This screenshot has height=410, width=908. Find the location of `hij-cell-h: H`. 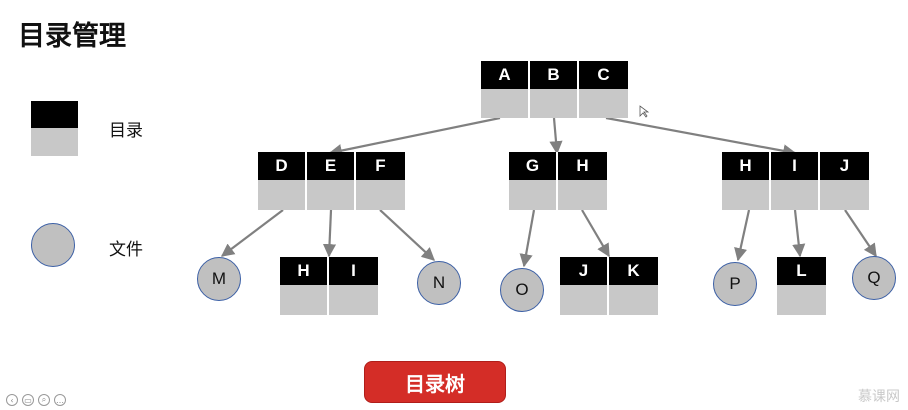

hij-cell-h: H is located at coordinates (746, 166).